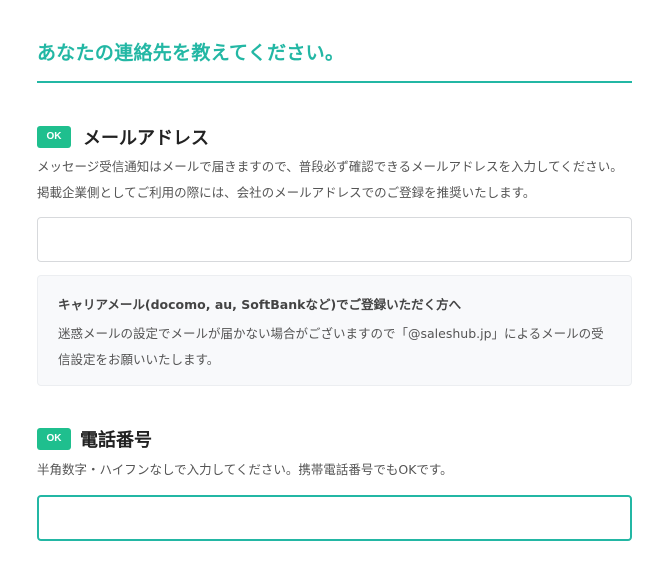 Image resolution: width=667 pixels, height=577 pixels. What do you see at coordinates (54, 439) in the screenshot?
I see `phone-ok-badge: OK` at bounding box center [54, 439].